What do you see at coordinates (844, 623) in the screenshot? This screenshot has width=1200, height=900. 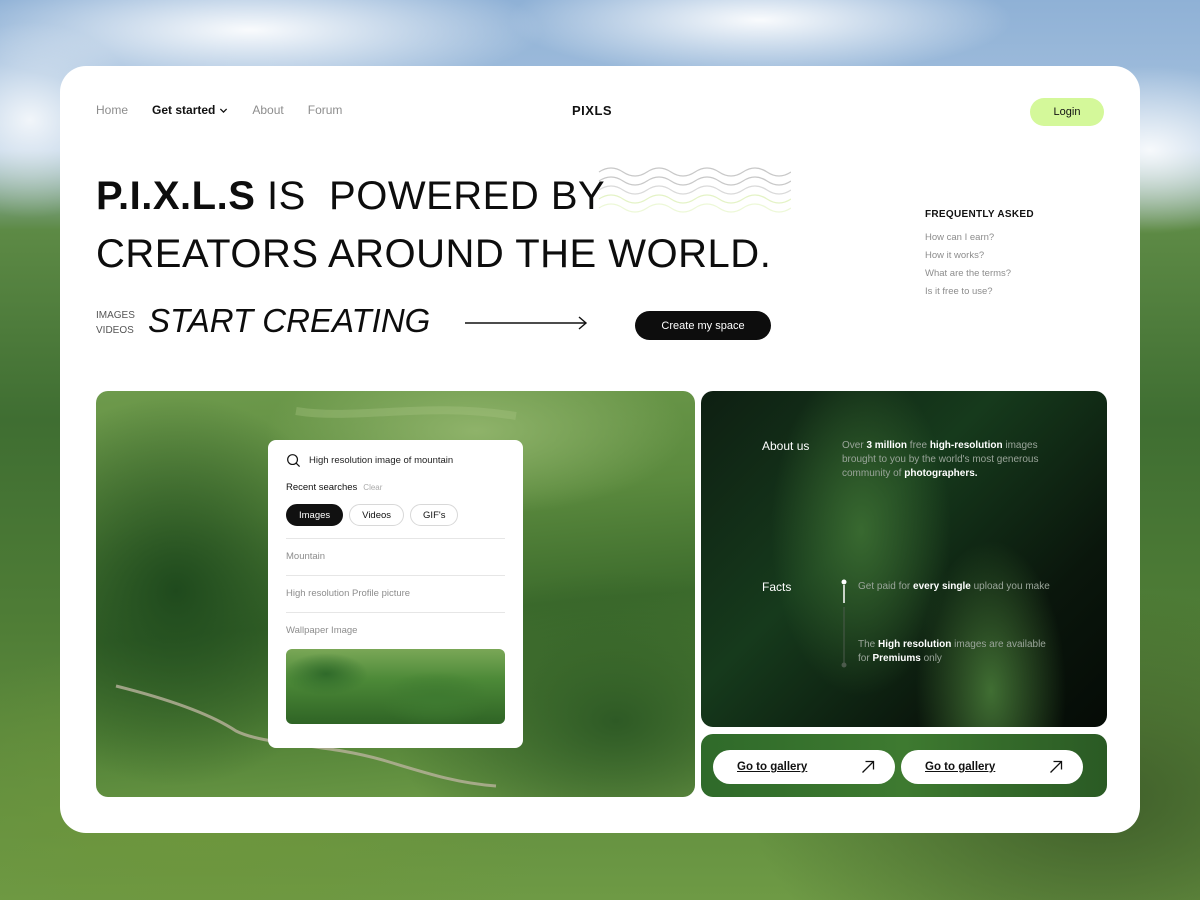 I see `facts-timeline-icon` at bounding box center [844, 623].